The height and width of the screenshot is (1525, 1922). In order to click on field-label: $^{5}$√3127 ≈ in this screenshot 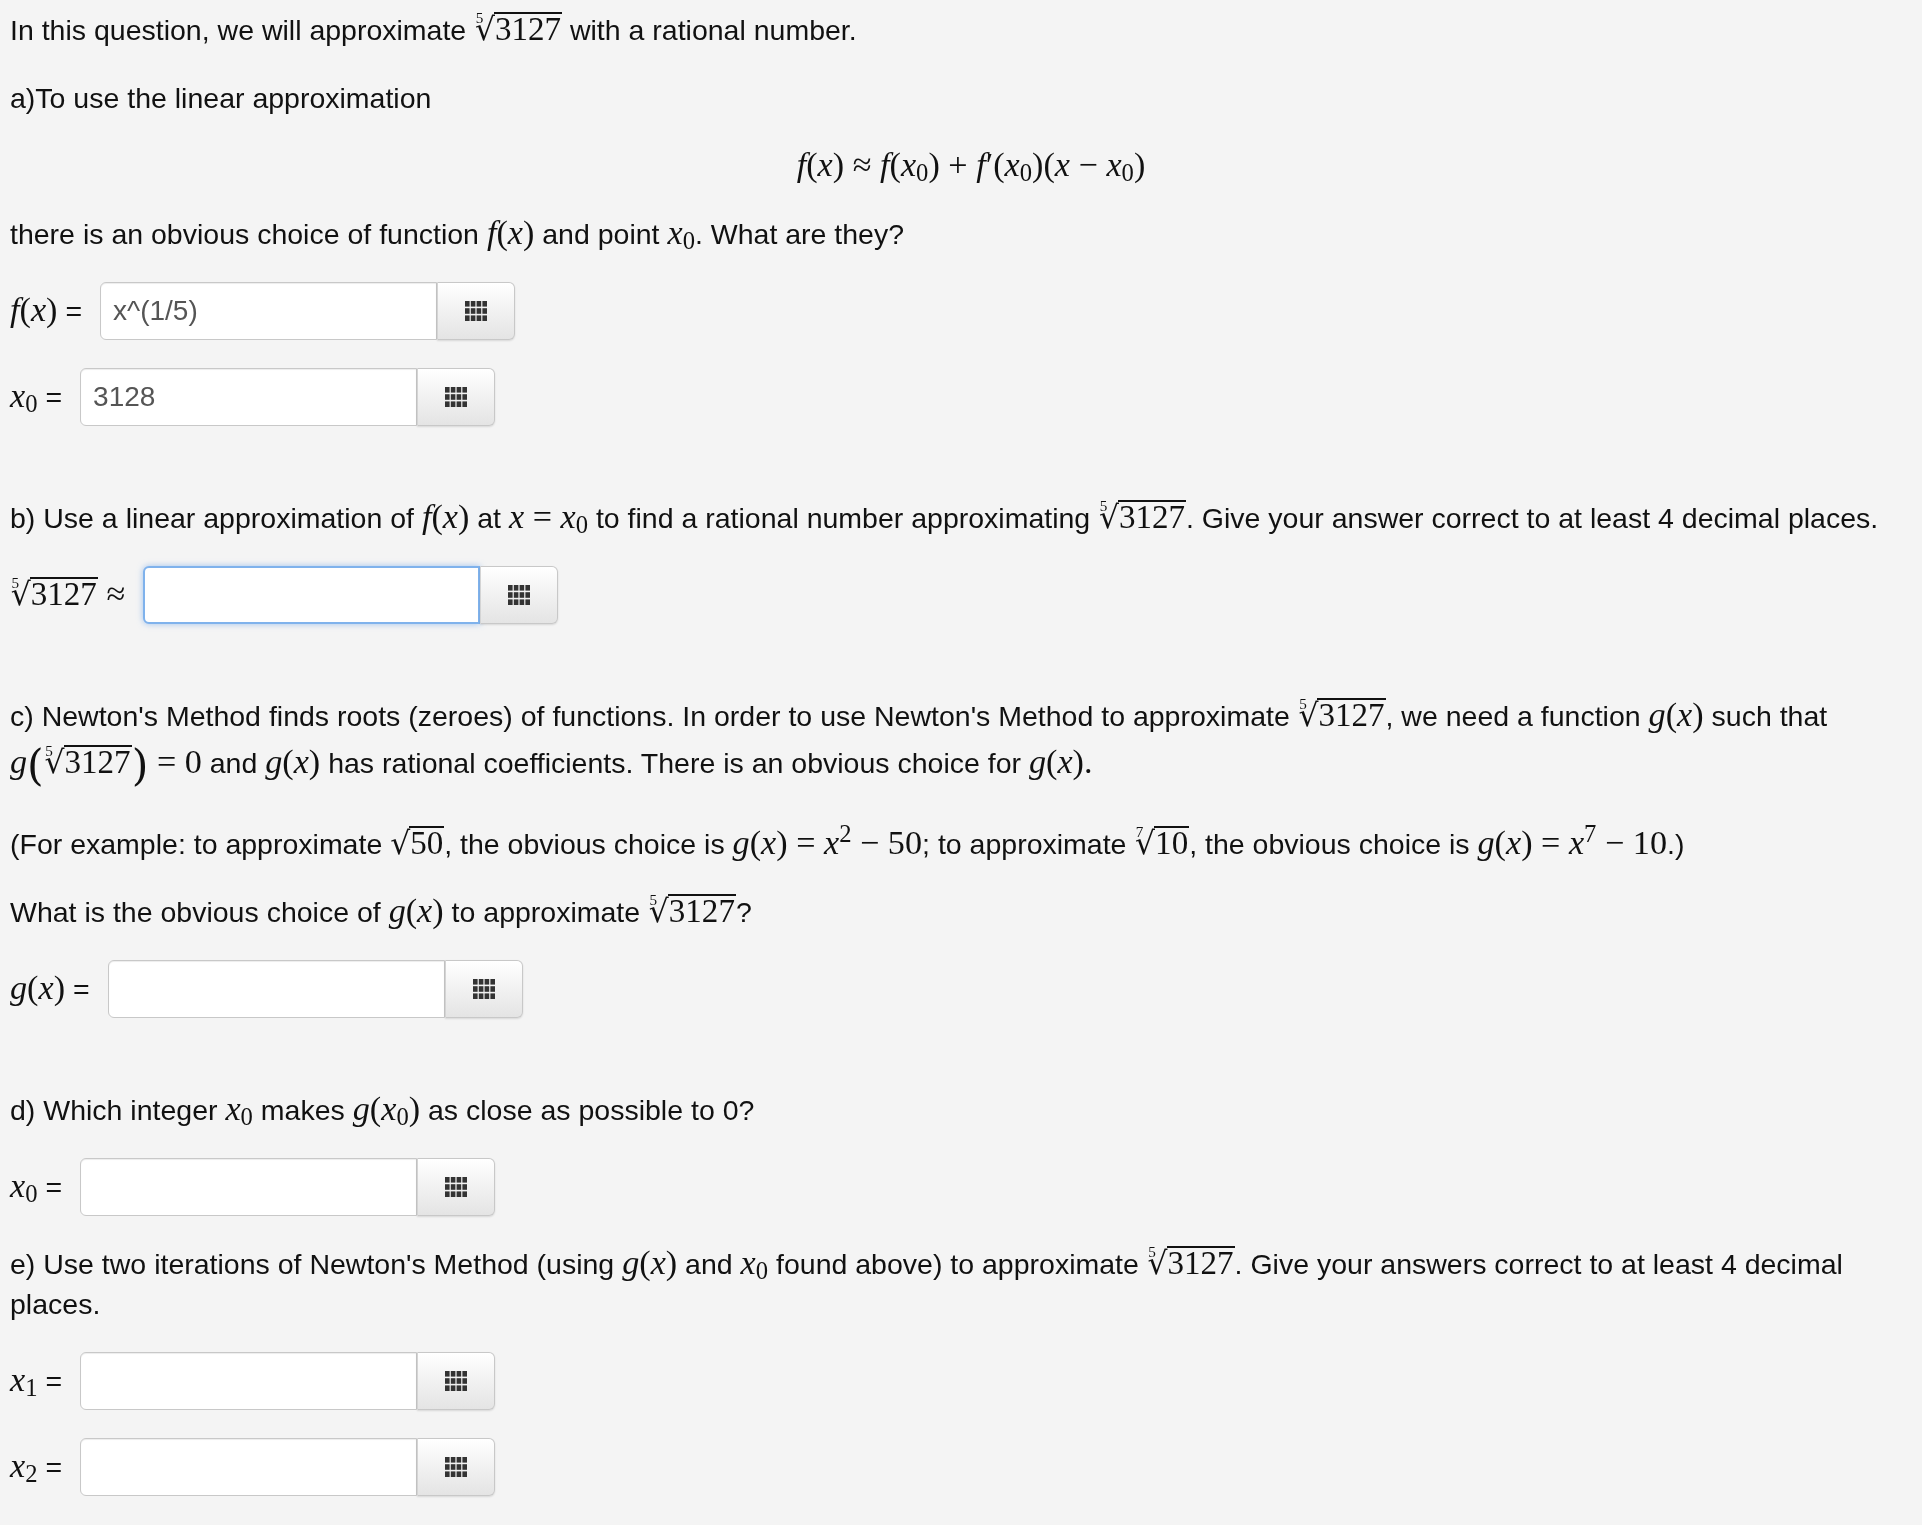, I will do `click(68, 594)`.